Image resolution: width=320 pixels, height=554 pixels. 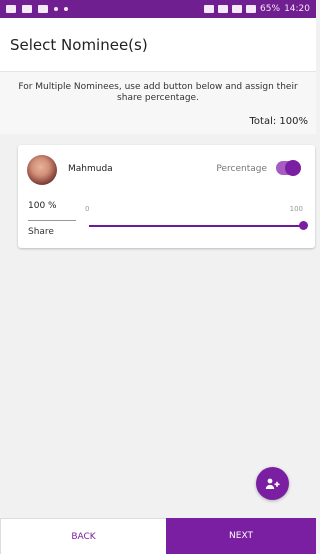 I want to click on app-bar: Select Nominee(s), so click(x=158, y=45).